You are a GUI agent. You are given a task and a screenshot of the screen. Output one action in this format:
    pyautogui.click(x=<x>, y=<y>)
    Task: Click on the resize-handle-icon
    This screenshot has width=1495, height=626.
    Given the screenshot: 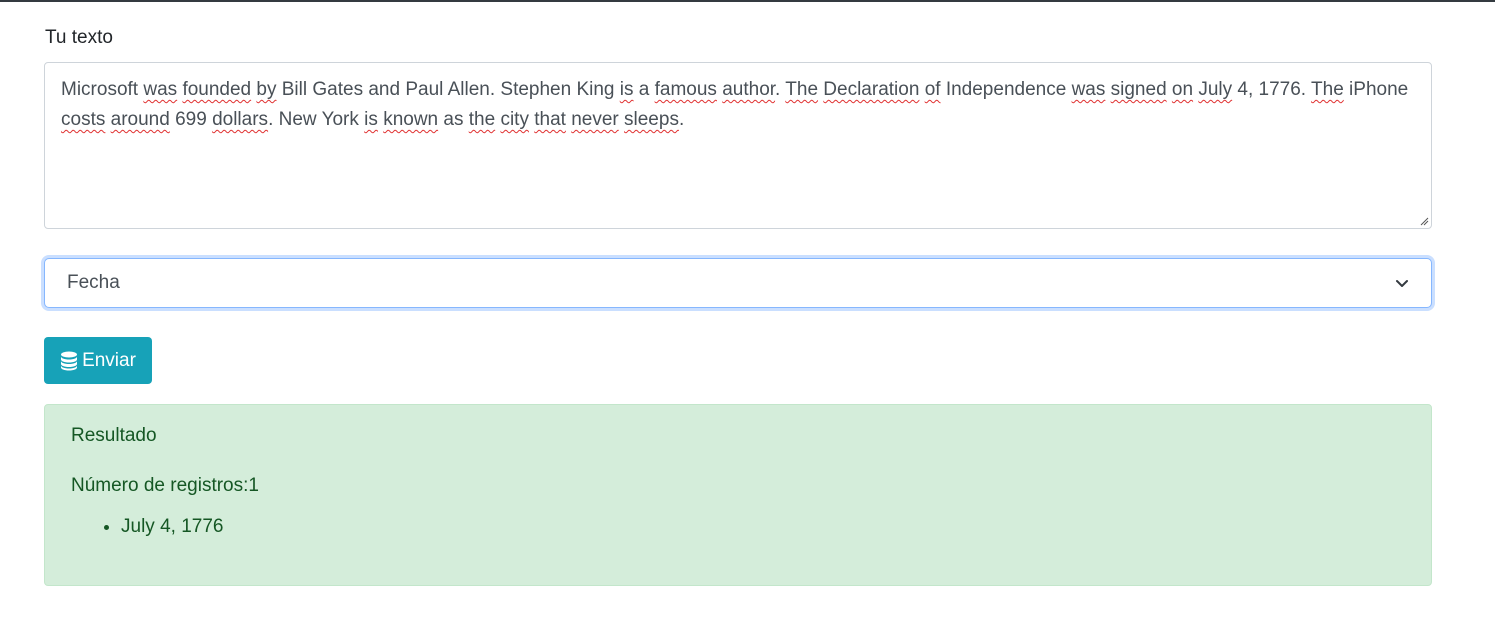 What is the action you would take?
    pyautogui.click(x=1424, y=221)
    